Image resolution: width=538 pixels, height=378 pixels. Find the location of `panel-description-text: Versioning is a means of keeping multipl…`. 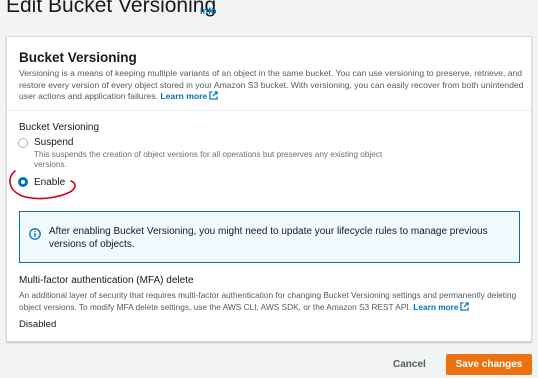

panel-description-text: Versioning is a means of keeping multipl… is located at coordinates (271, 84).